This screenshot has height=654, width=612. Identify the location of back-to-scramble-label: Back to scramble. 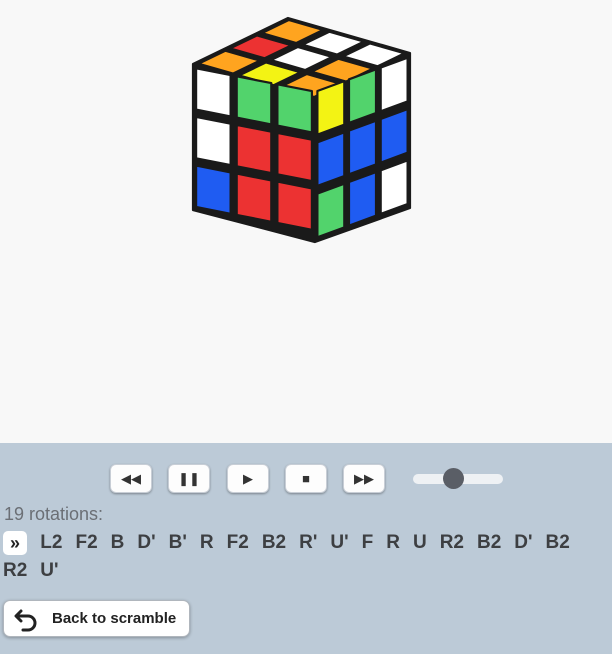
(114, 618).